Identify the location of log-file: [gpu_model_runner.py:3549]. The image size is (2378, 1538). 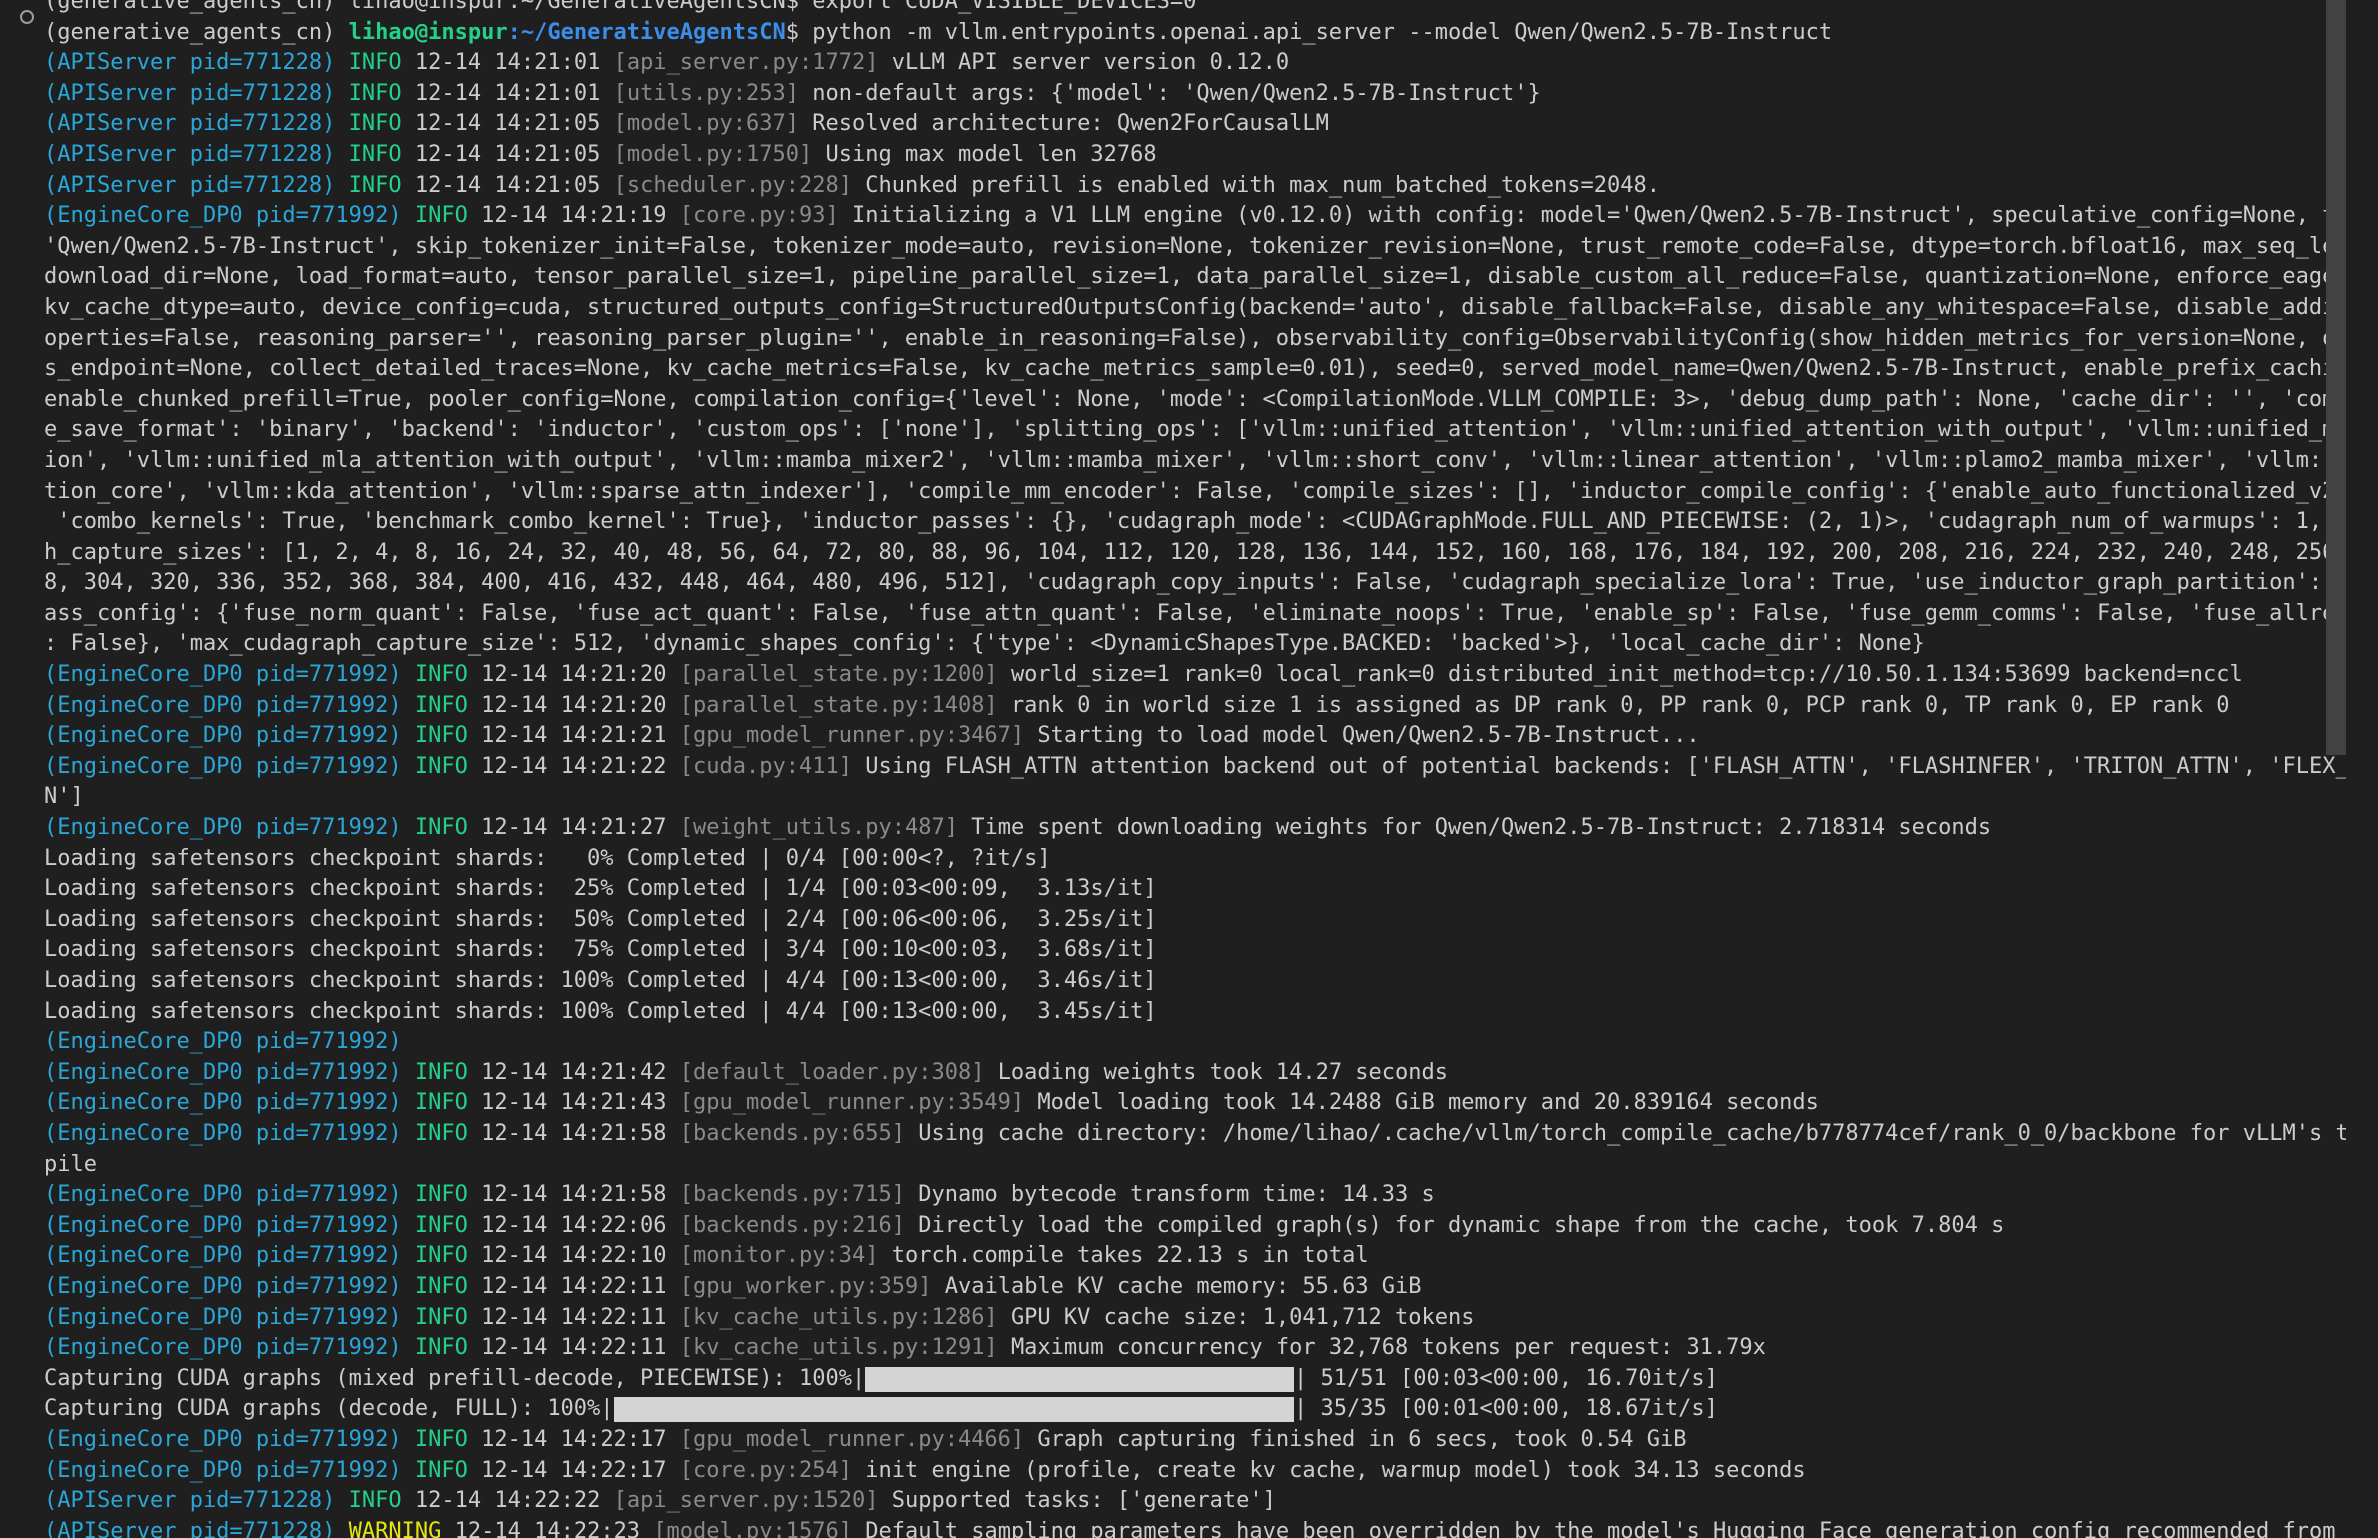
(852, 1103).